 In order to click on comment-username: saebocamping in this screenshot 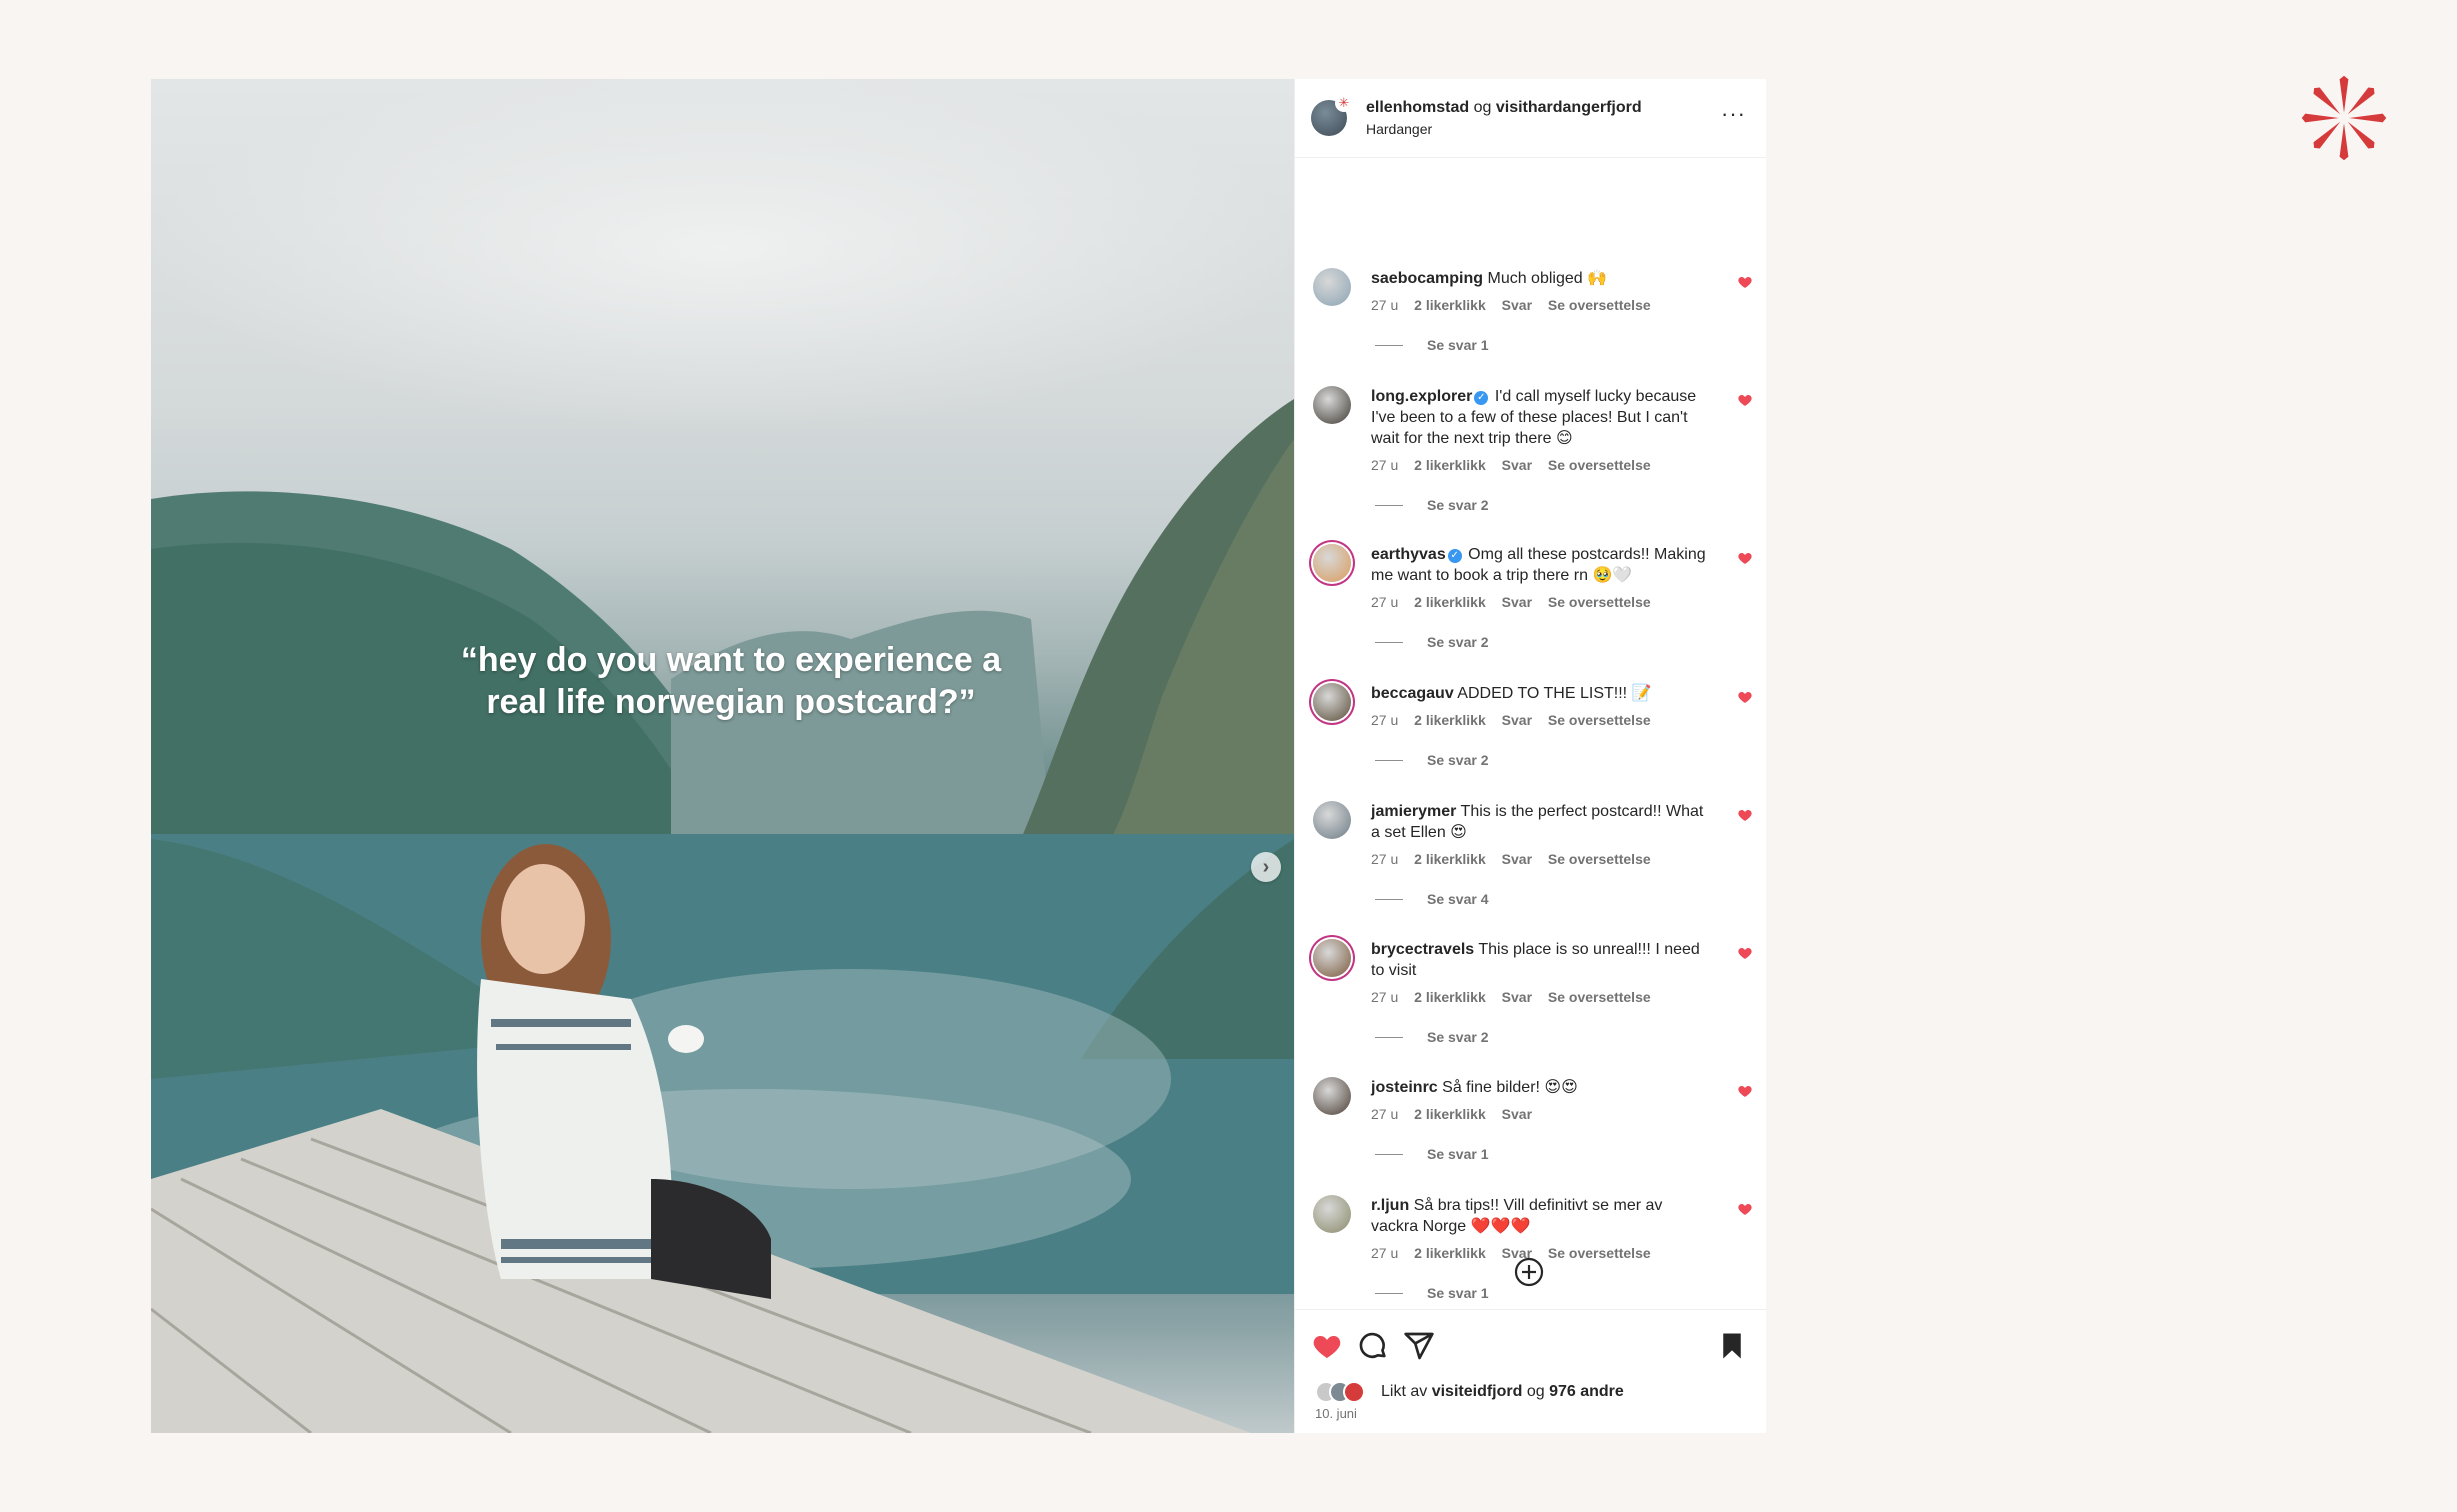, I will do `click(1427, 278)`.